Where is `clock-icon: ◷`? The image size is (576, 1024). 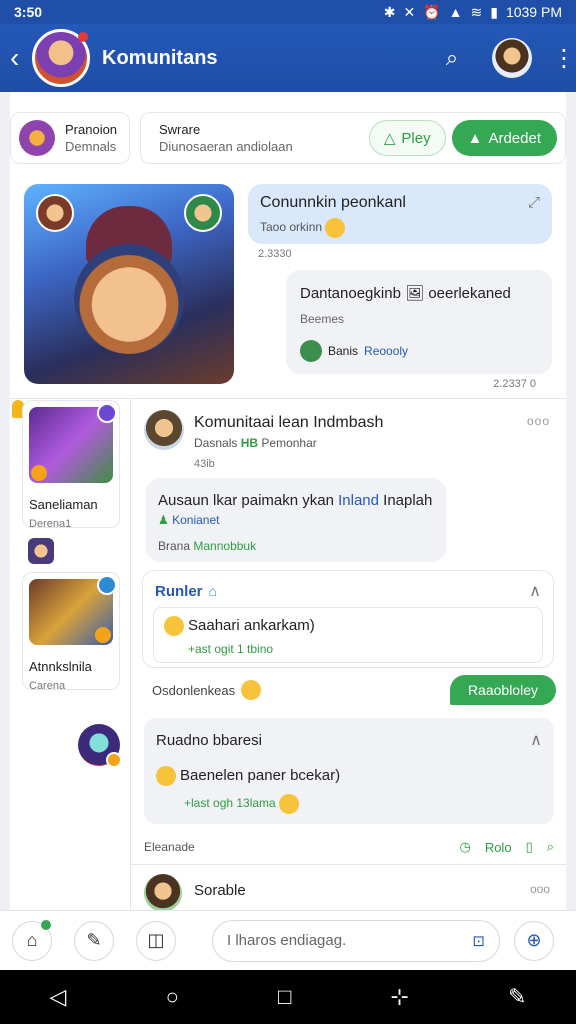 clock-icon: ◷ is located at coordinates (464, 847).